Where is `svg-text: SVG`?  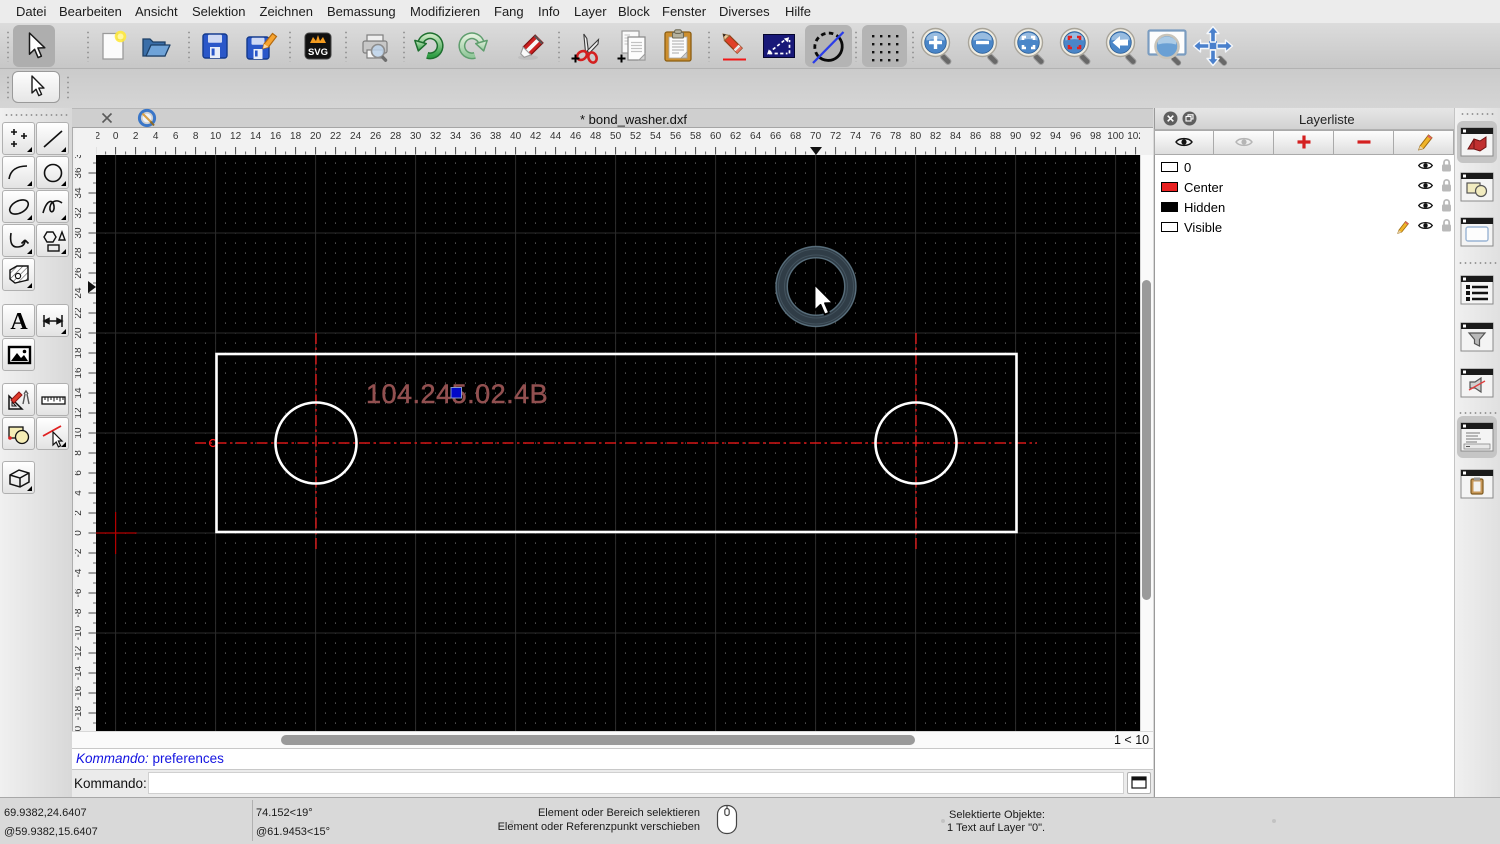 svg-text: SVG is located at coordinates (318, 52).